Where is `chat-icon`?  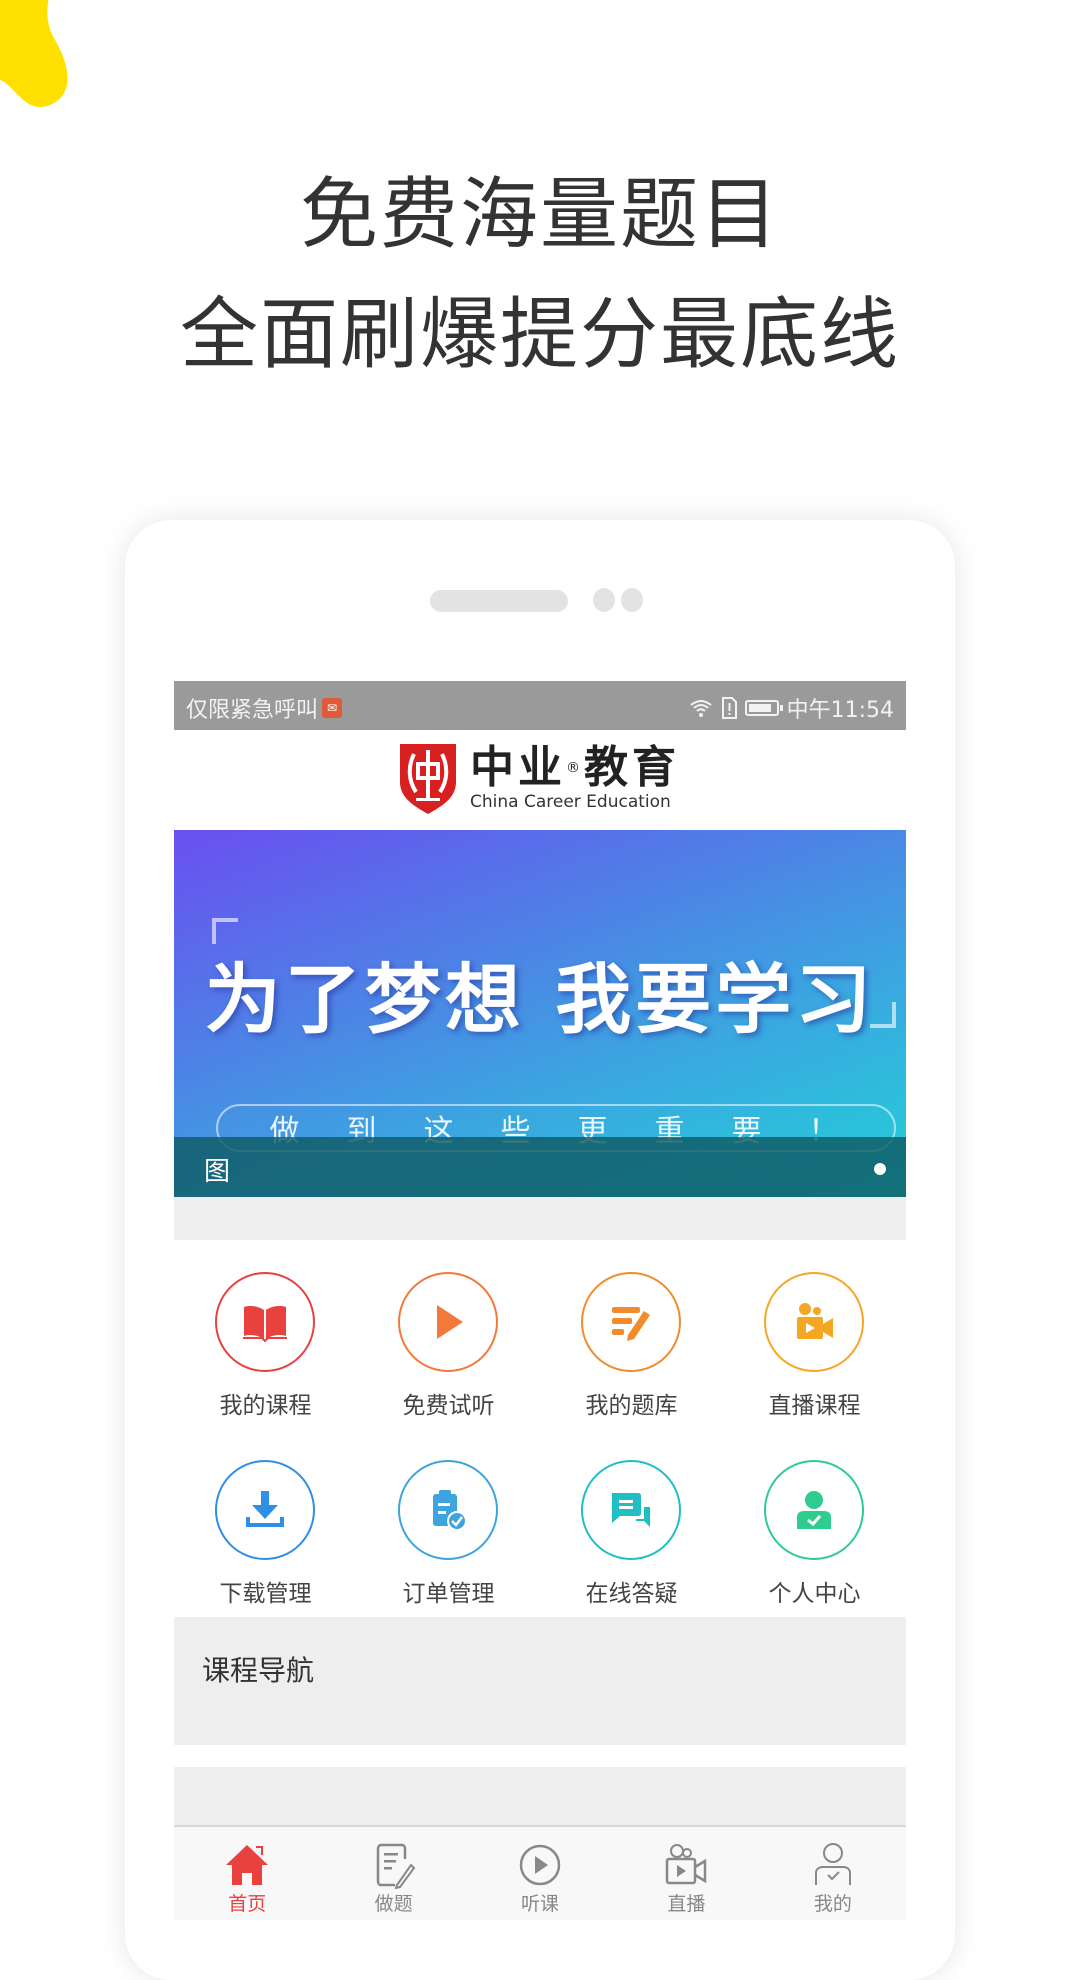 chat-icon is located at coordinates (631, 1510).